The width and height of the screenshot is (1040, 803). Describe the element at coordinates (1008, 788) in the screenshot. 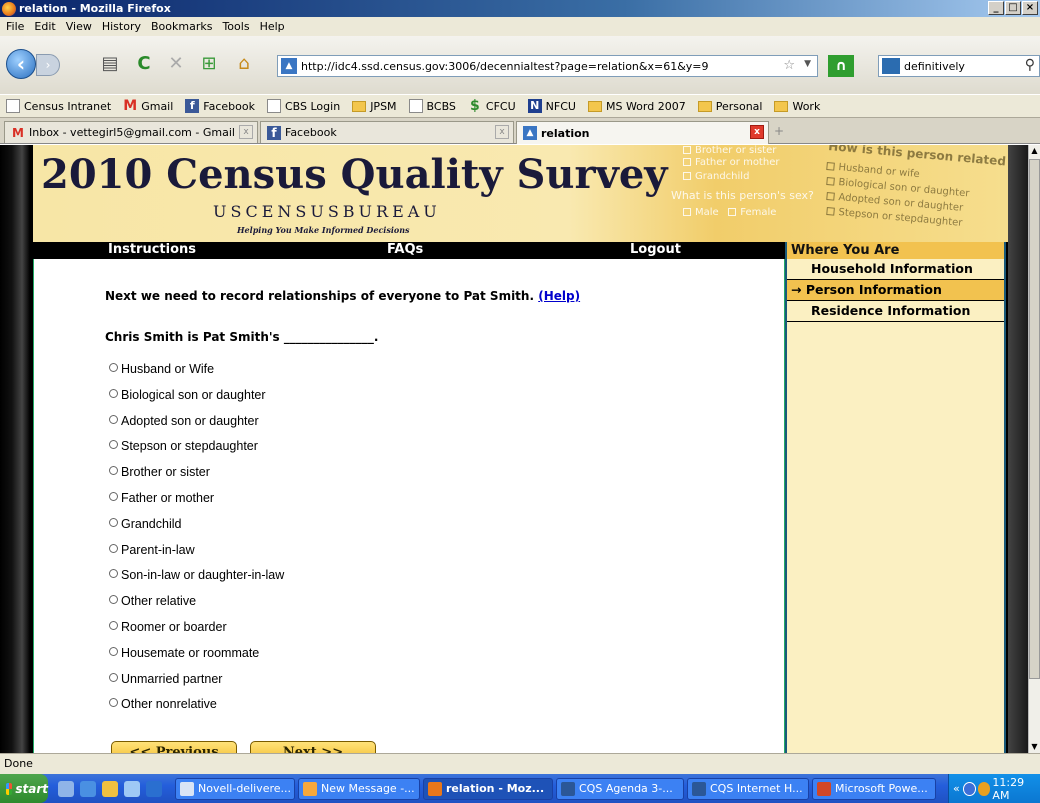

I see `clock: 11:29 AM` at that location.